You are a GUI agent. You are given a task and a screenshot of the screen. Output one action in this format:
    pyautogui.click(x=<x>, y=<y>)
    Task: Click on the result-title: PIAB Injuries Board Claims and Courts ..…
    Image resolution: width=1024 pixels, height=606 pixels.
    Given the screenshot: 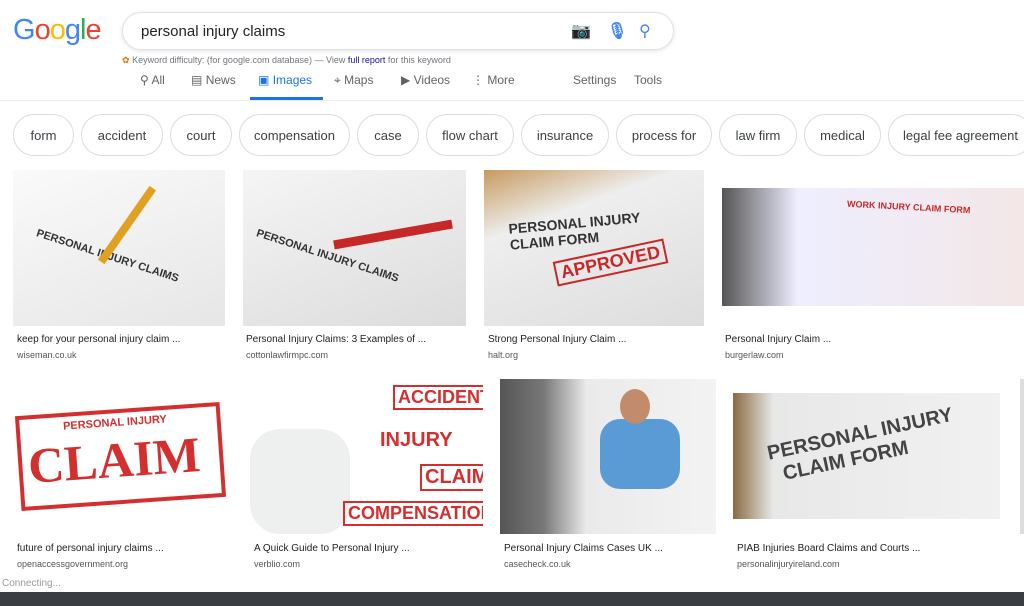 What is the action you would take?
    pyautogui.click(x=828, y=548)
    